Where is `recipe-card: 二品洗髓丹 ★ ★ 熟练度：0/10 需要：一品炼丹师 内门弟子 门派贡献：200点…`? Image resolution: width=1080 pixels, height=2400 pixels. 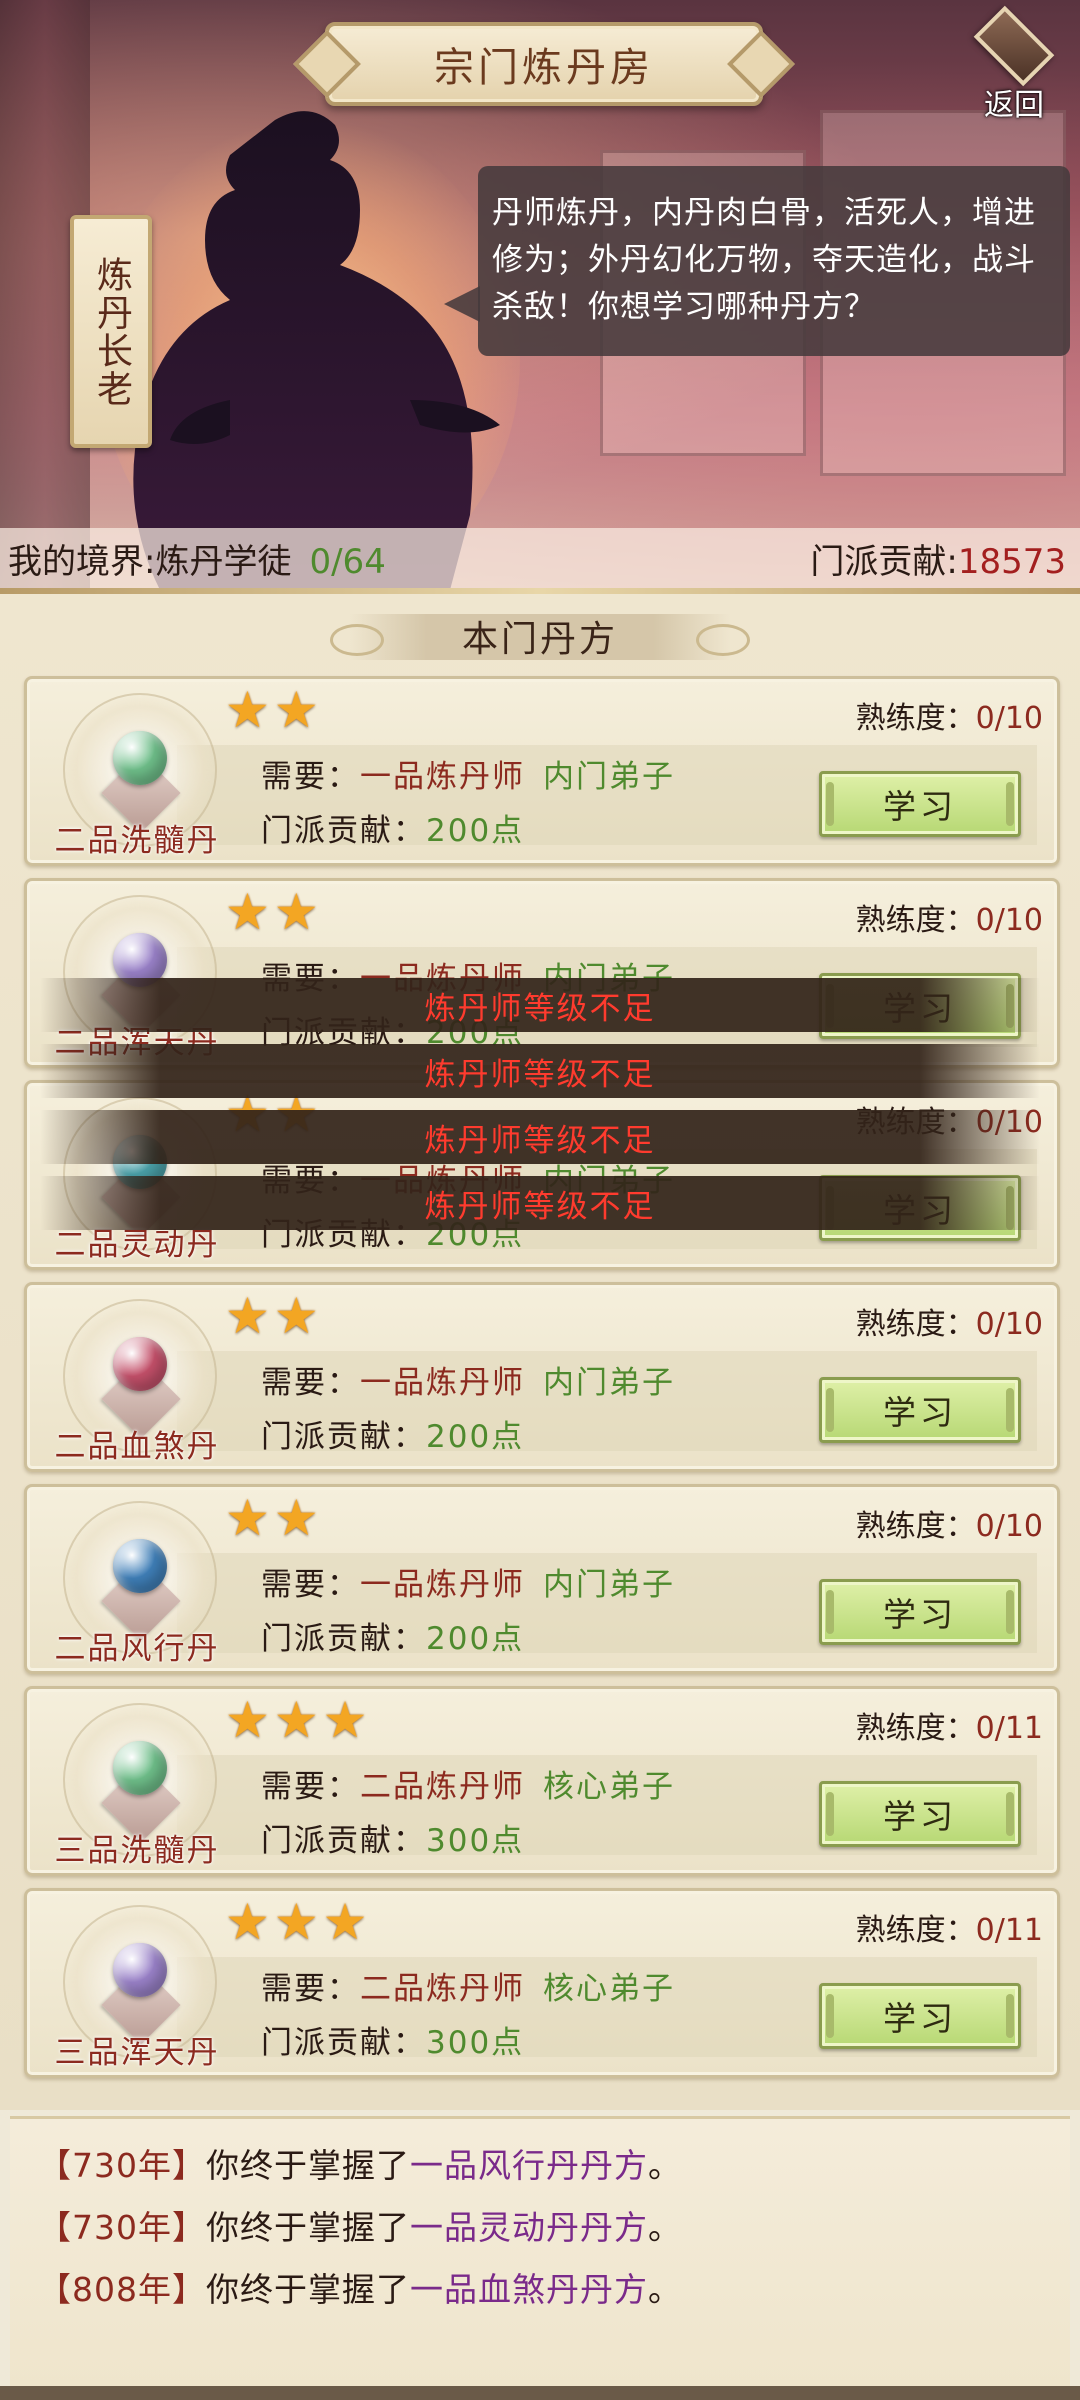 recipe-card: 二品洗髓丹 ★ ★ 熟练度：0/10 需要：一品炼丹师 内门弟子 门派贡献：200点… is located at coordinates (542, 771).